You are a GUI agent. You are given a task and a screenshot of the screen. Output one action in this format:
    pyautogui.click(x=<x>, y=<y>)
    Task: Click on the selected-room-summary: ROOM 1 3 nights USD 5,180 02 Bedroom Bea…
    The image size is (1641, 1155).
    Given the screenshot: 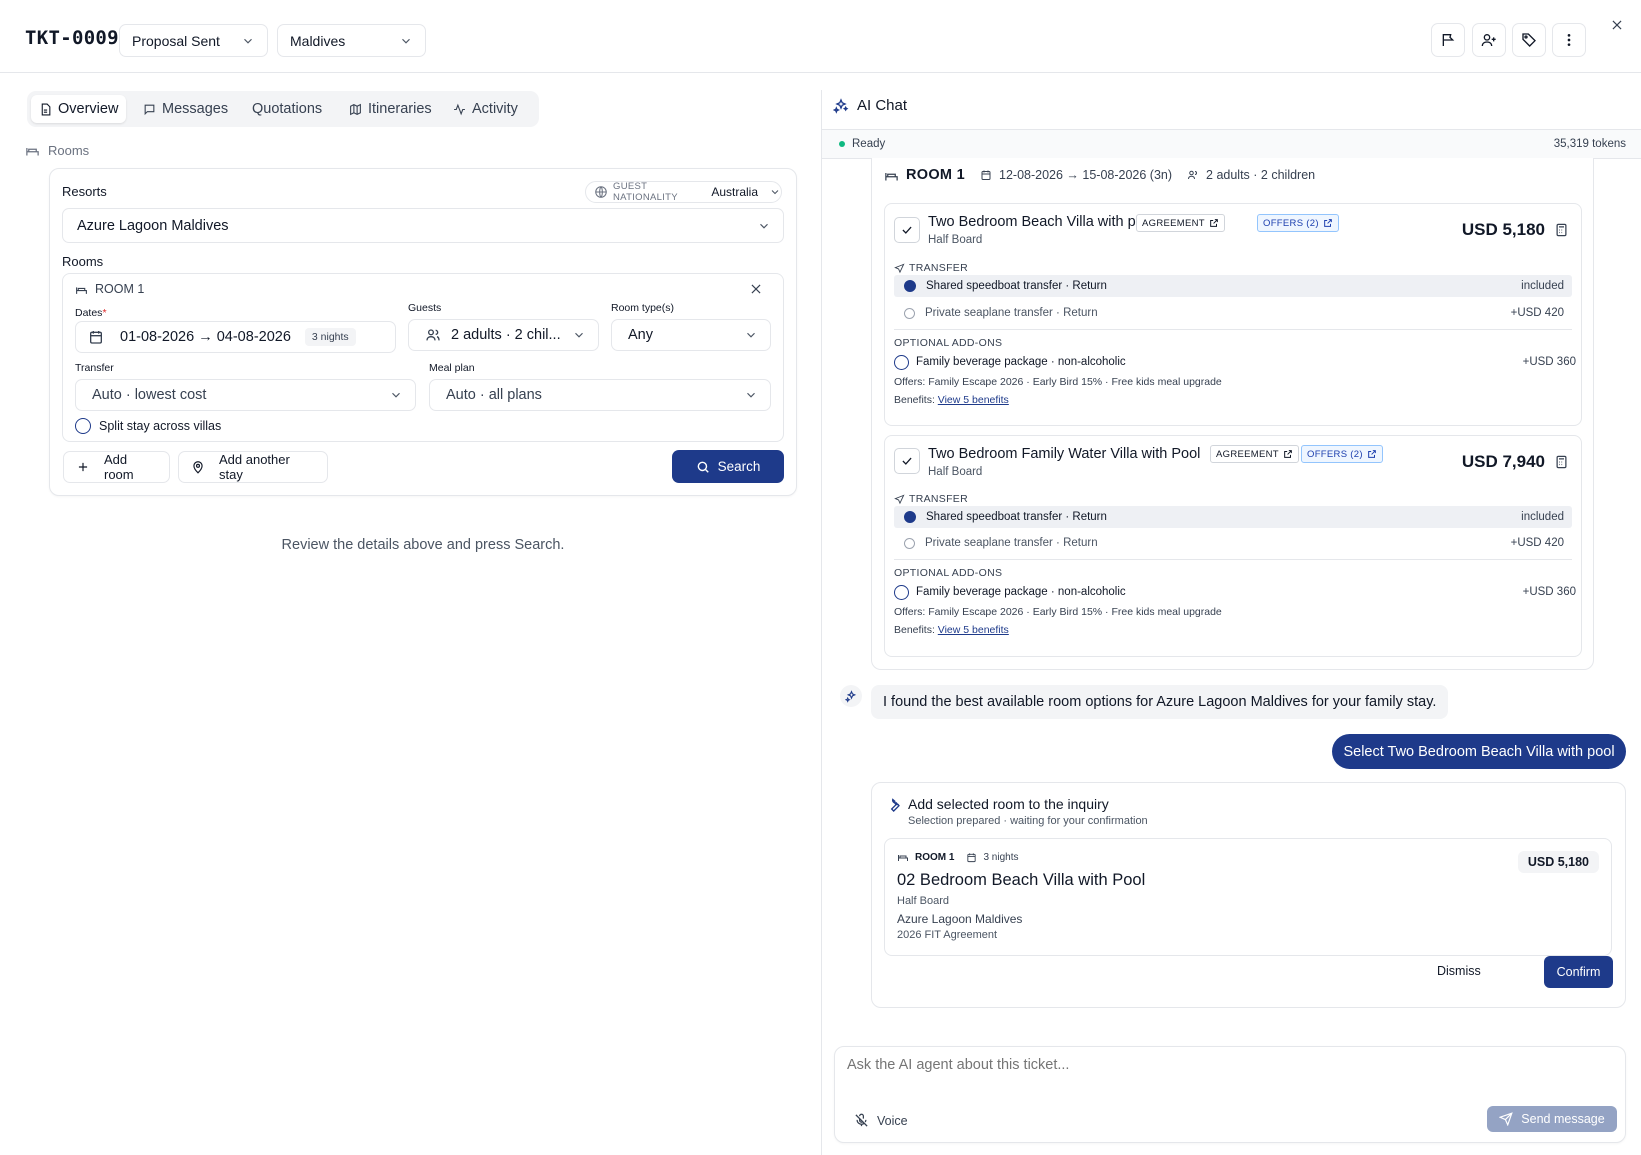 What is the action you would take?
    pyautogui.click(x=1248, y=897)
    